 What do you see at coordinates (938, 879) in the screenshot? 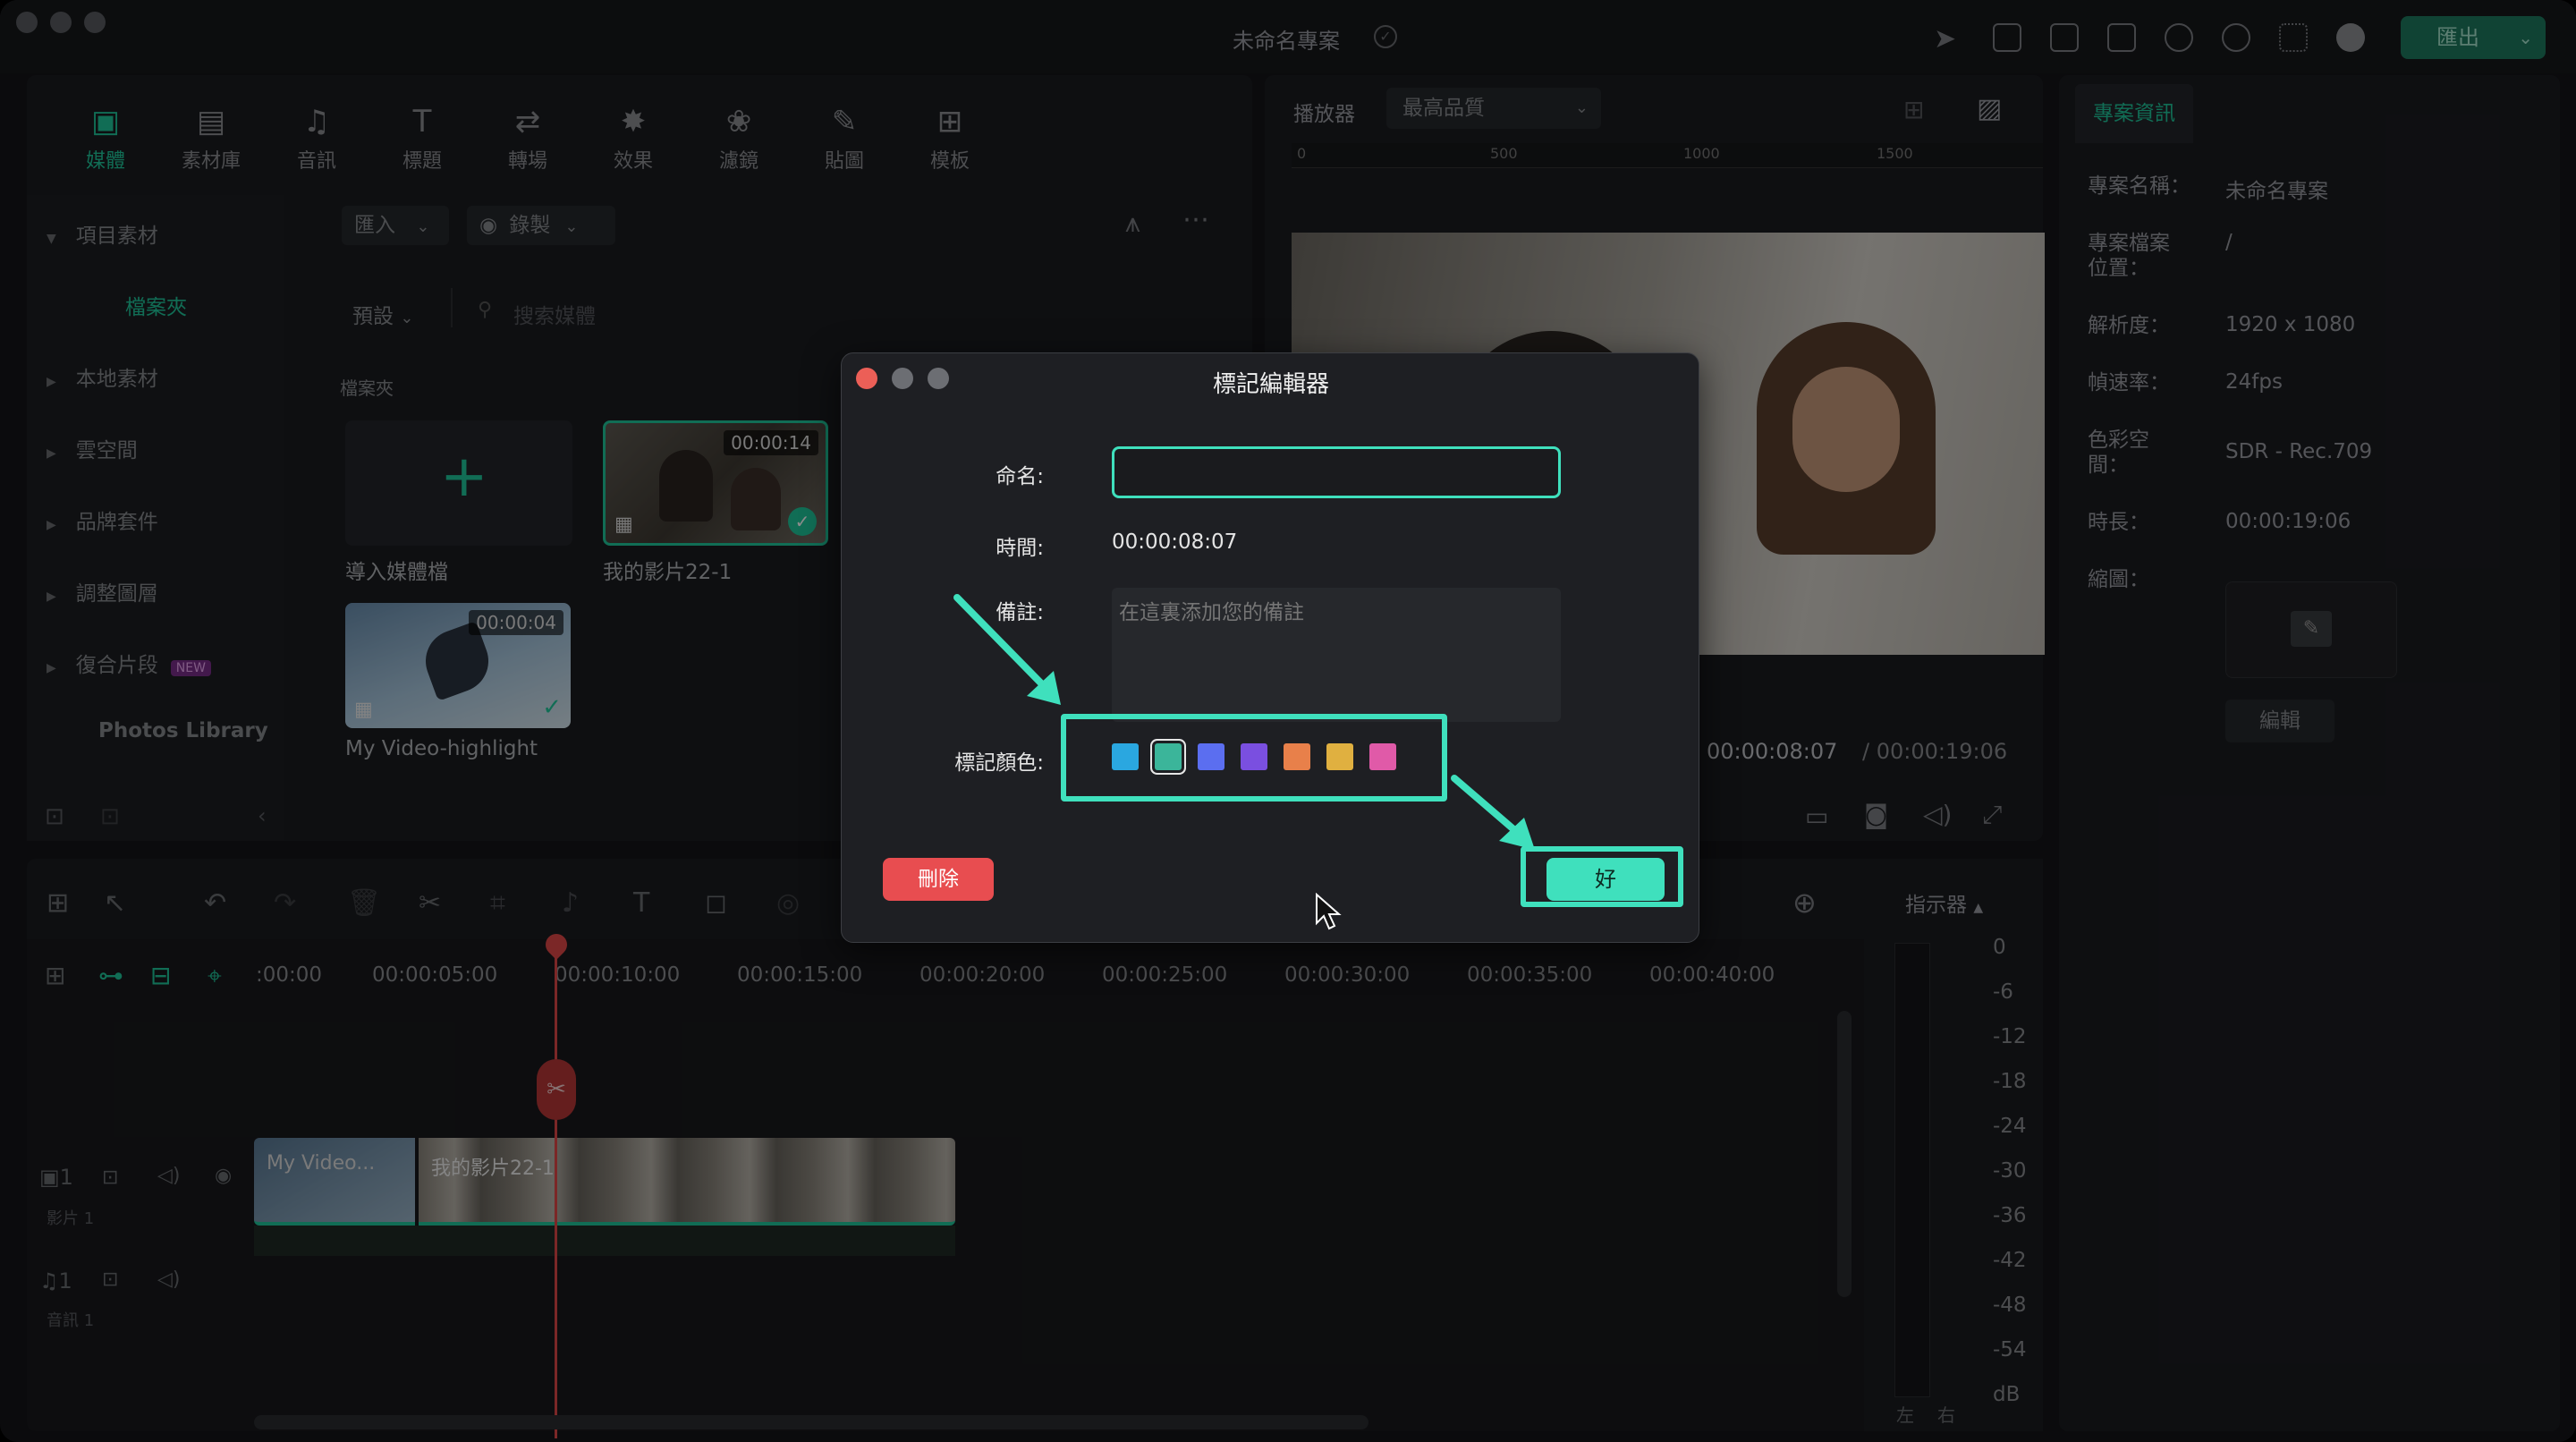
I see `delete-button: 刪除` at bounding box center [938, 879].